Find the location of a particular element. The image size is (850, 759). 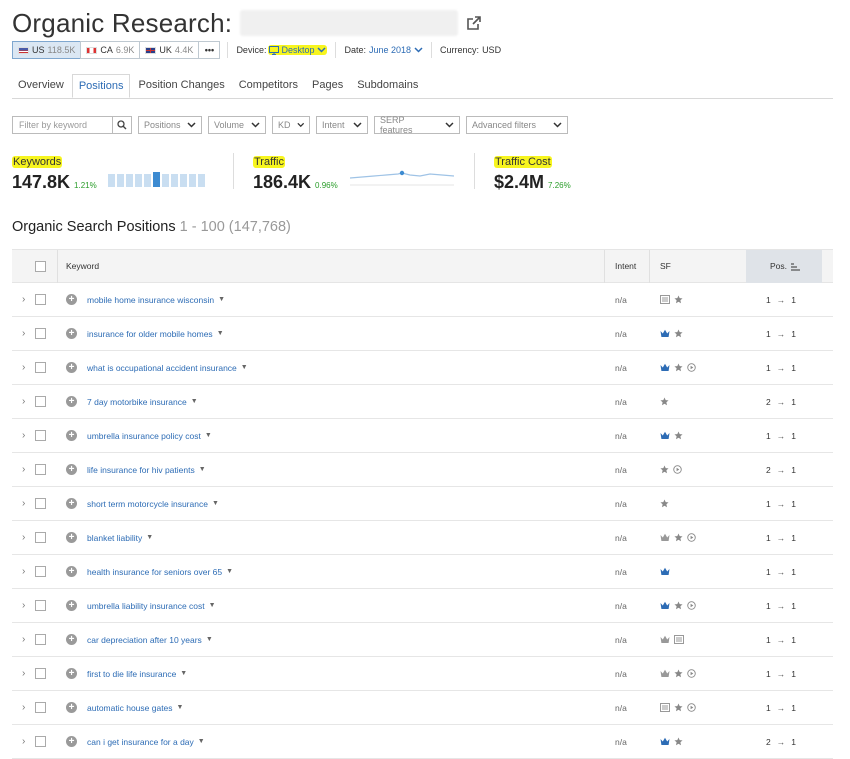

db-uk-button: UK 4.4K is located at coordinates (169, 50).